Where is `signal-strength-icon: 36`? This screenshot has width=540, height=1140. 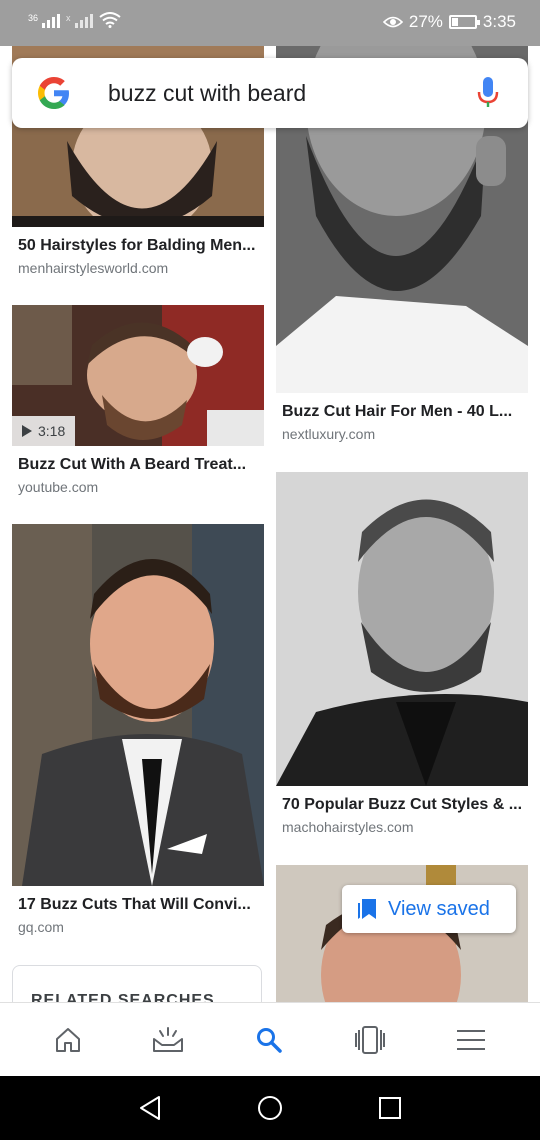
signal-strength-icon: 36 is located at coordinates (44, 20).